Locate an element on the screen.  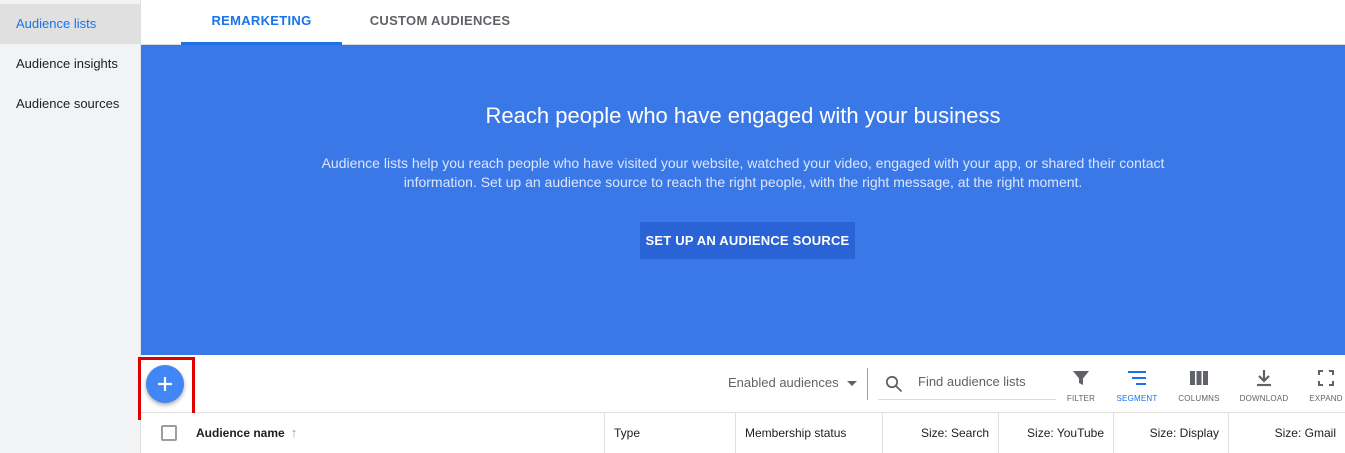
tab-remarketing: REMARKETING is located at coordinates (261, 22).